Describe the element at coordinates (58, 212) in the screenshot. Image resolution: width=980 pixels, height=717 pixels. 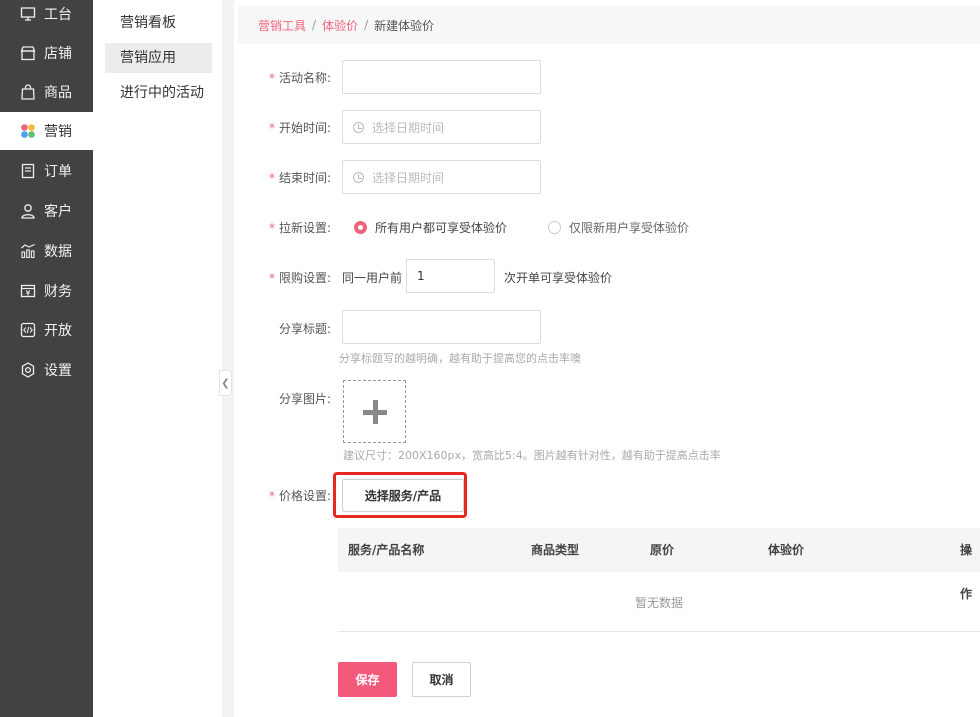
I see `nav-item-label: 客户` at that location.